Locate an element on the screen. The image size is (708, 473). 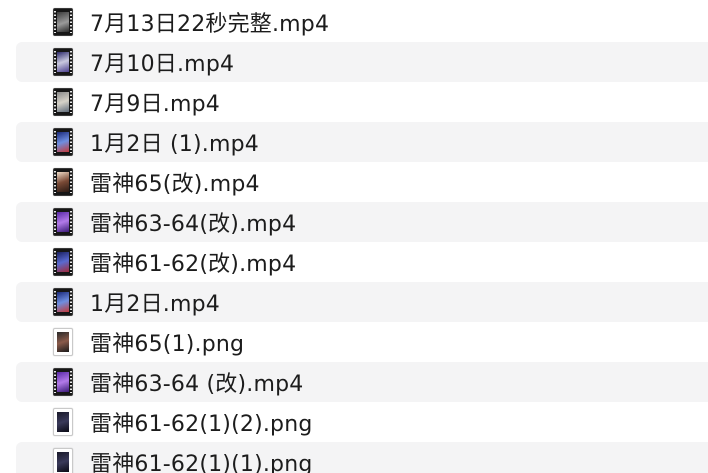
file-row: 雷神65(1).png is located at coordinates (362, 342).